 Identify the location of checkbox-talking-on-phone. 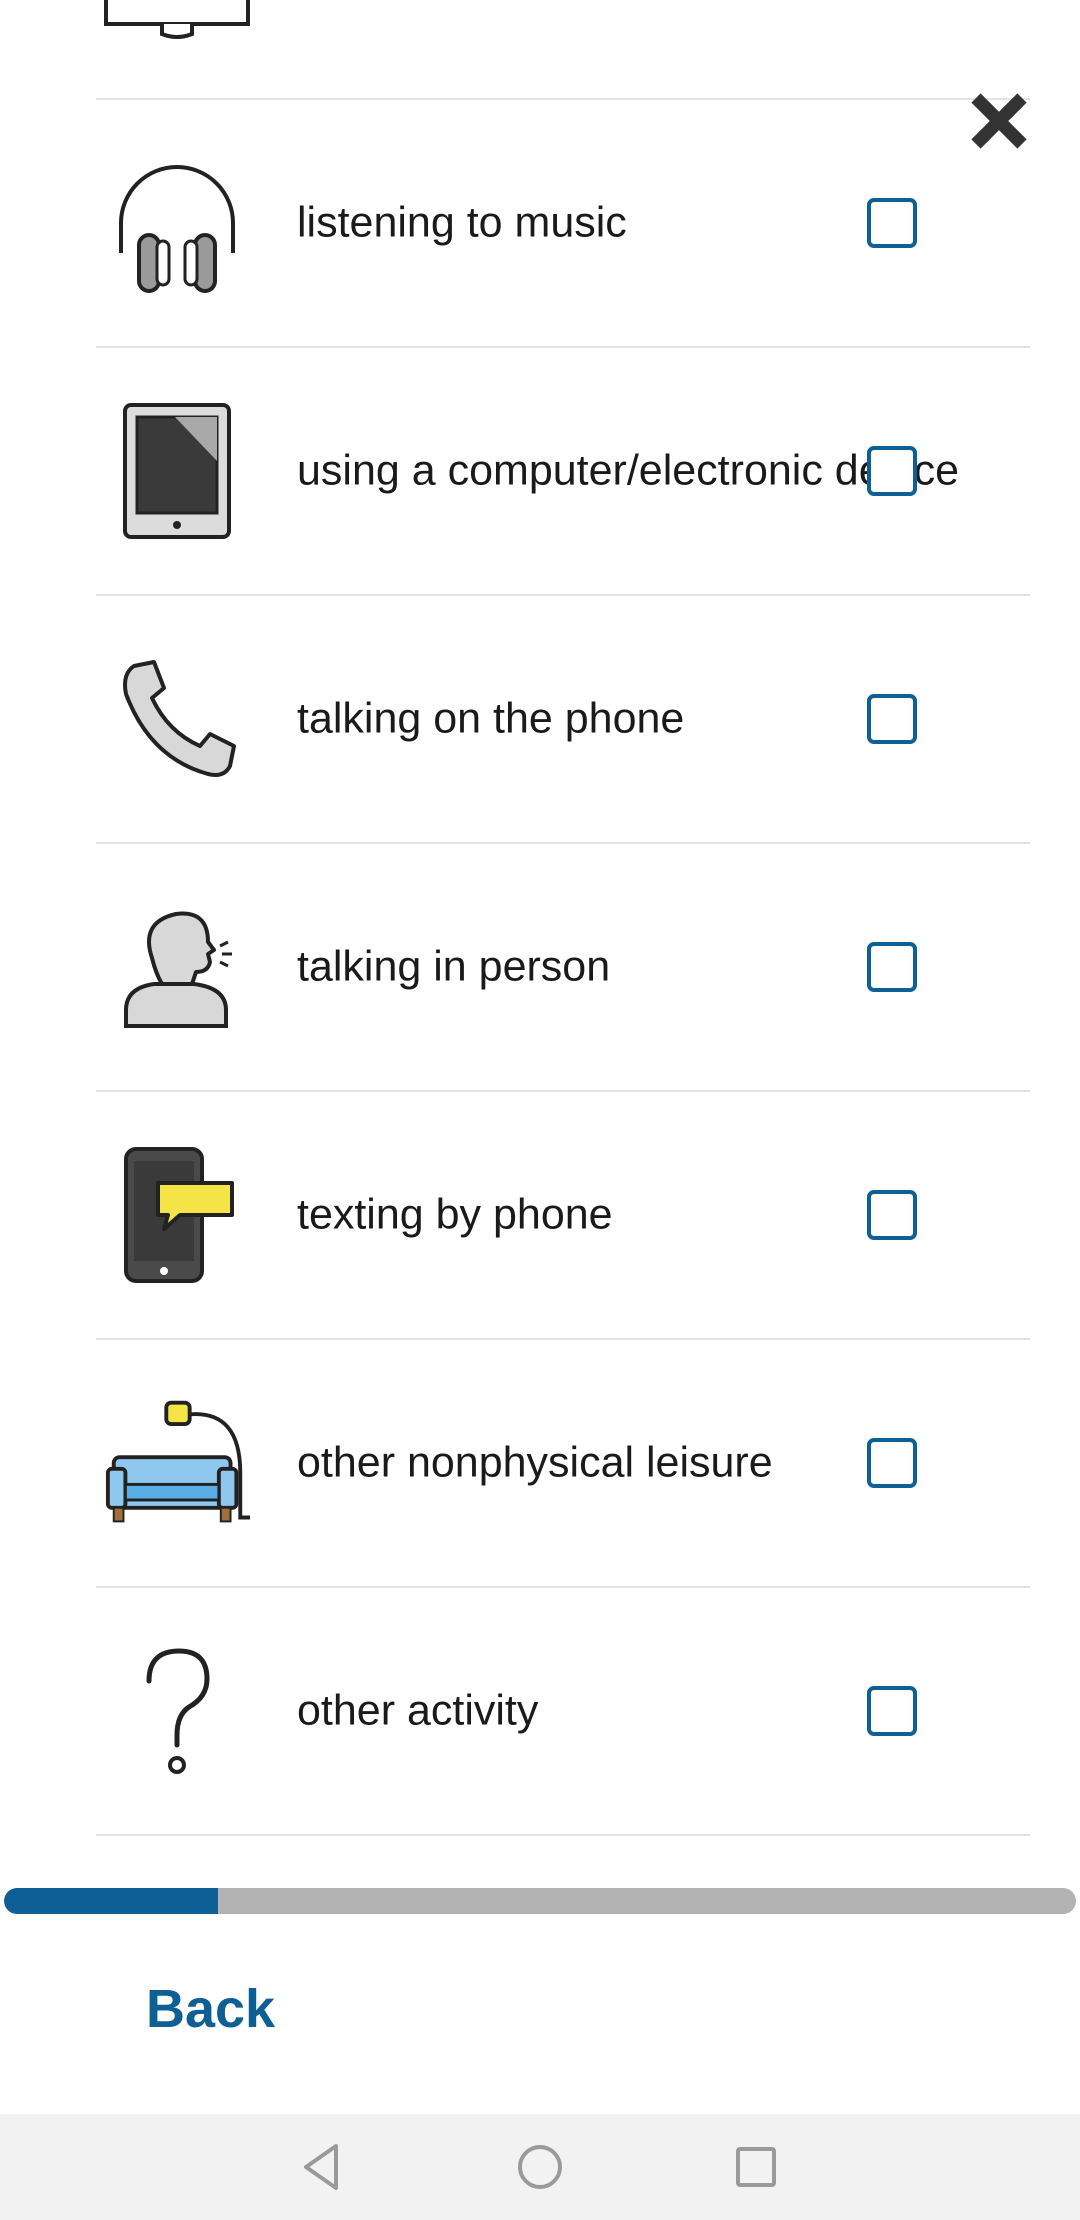
(892, 719).